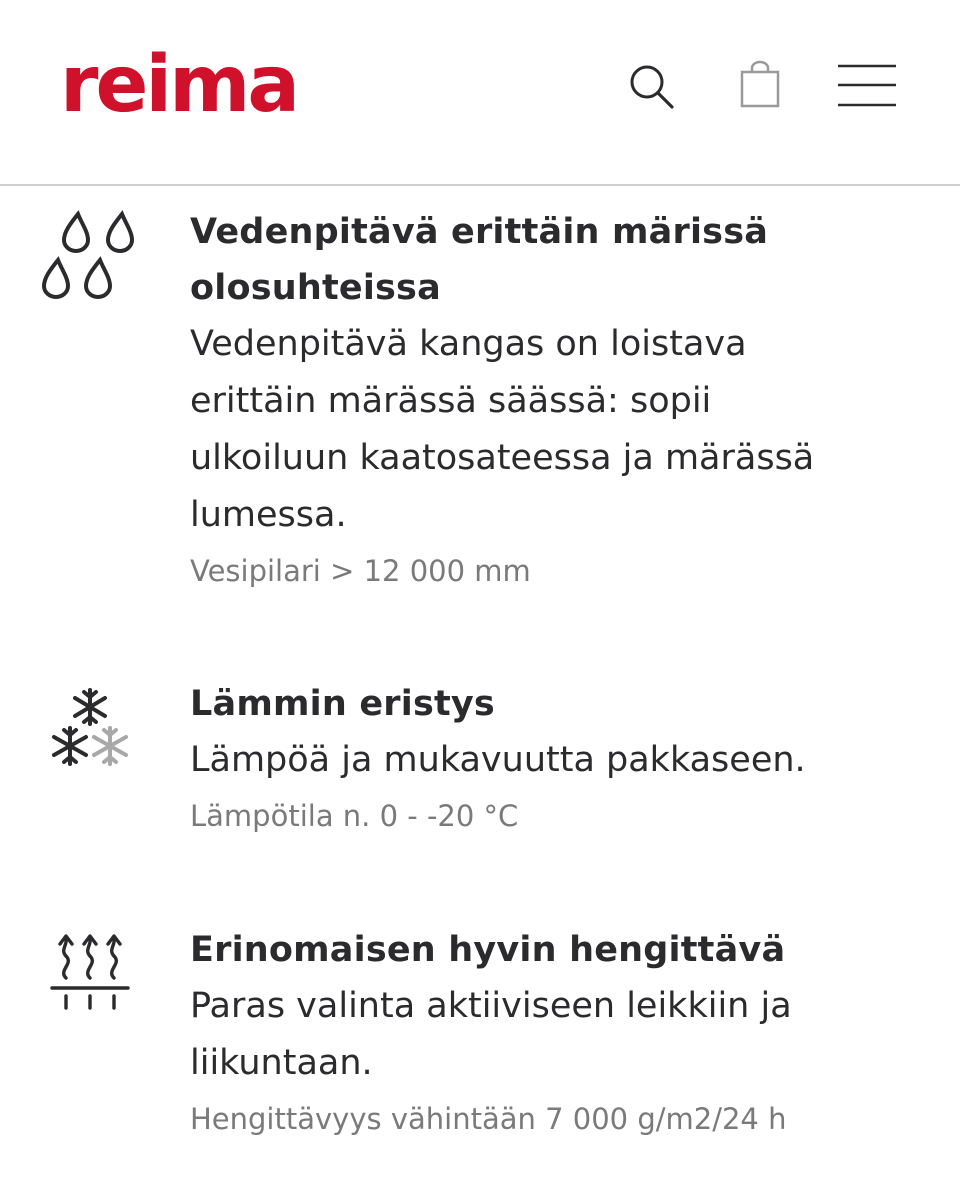  Describe the element at coordinates (88, 254) in the screenshot. I see `raindrops-icon` at that location.